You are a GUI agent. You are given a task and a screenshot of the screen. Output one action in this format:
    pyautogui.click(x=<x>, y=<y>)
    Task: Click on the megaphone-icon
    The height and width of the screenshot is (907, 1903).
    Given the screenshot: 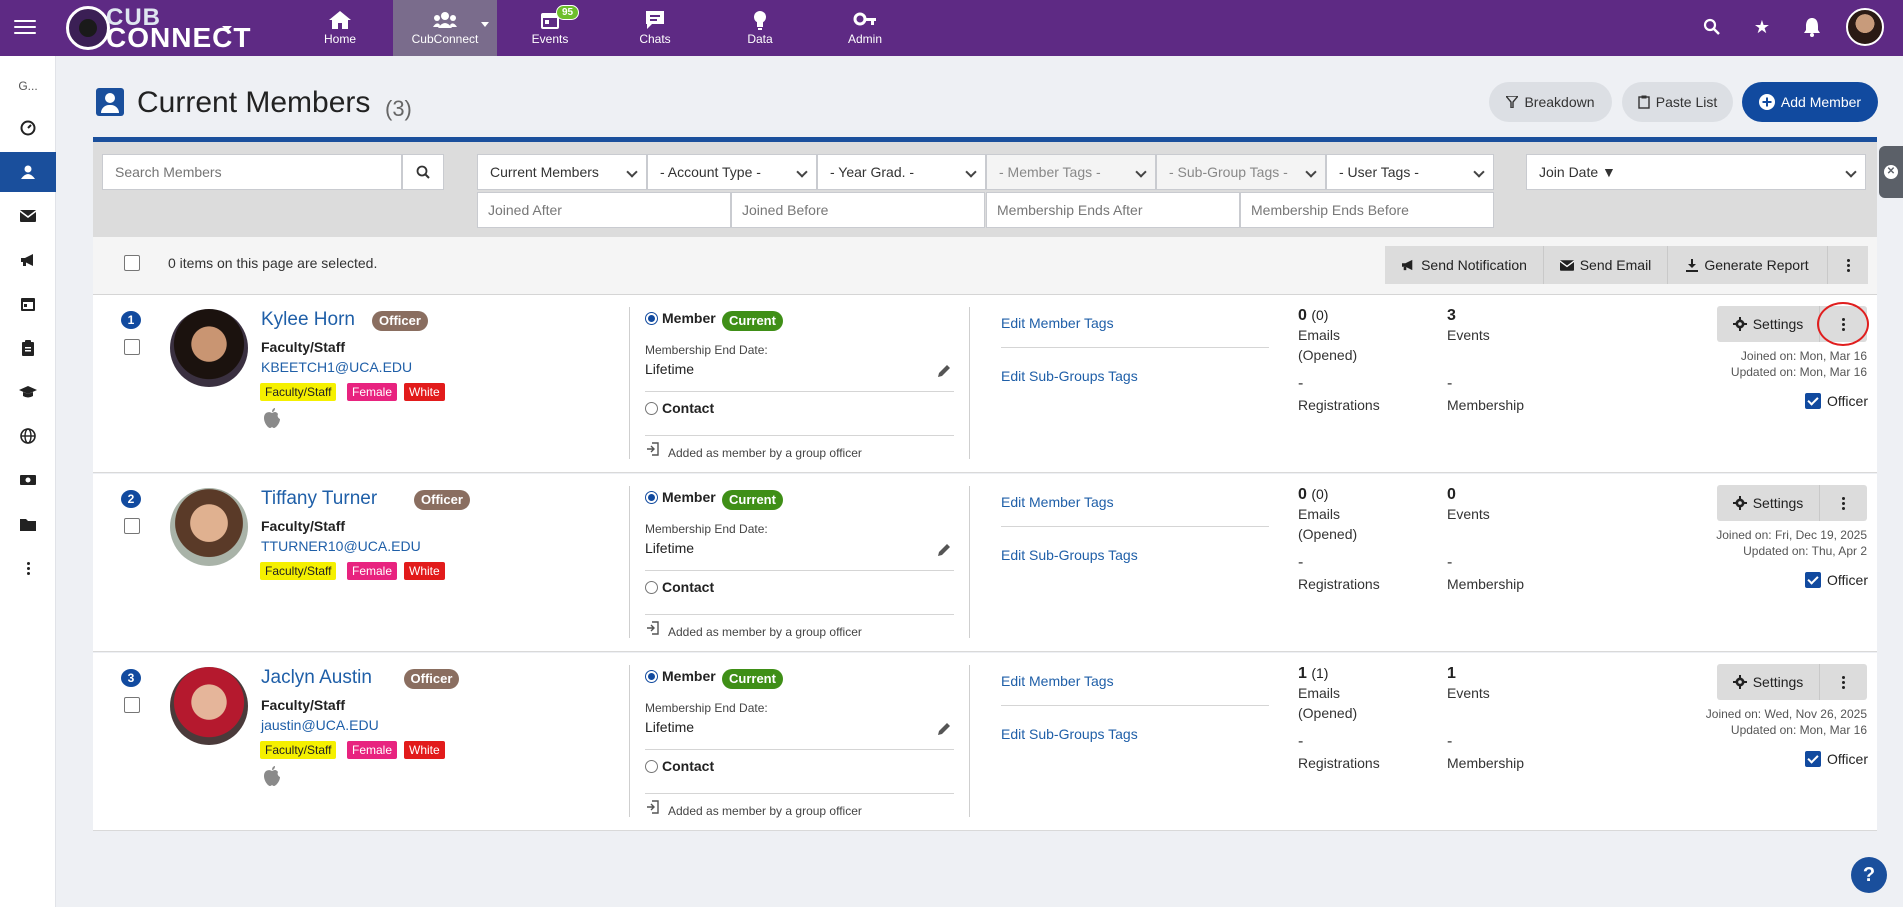 What is the action you would take?
    pyautogui.click(x=28, y=260)
    